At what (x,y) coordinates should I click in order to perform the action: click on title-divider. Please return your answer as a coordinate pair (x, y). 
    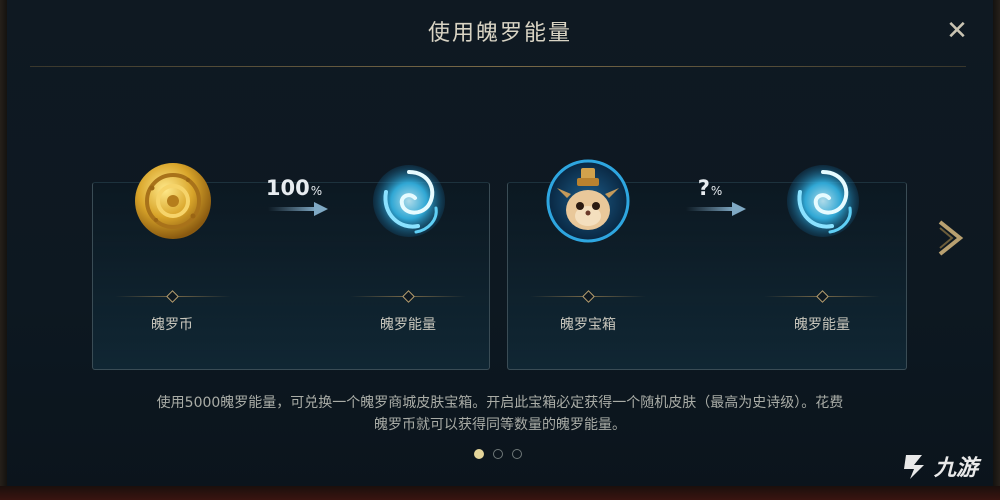
    Looking at the image, I should click on (498, 66).